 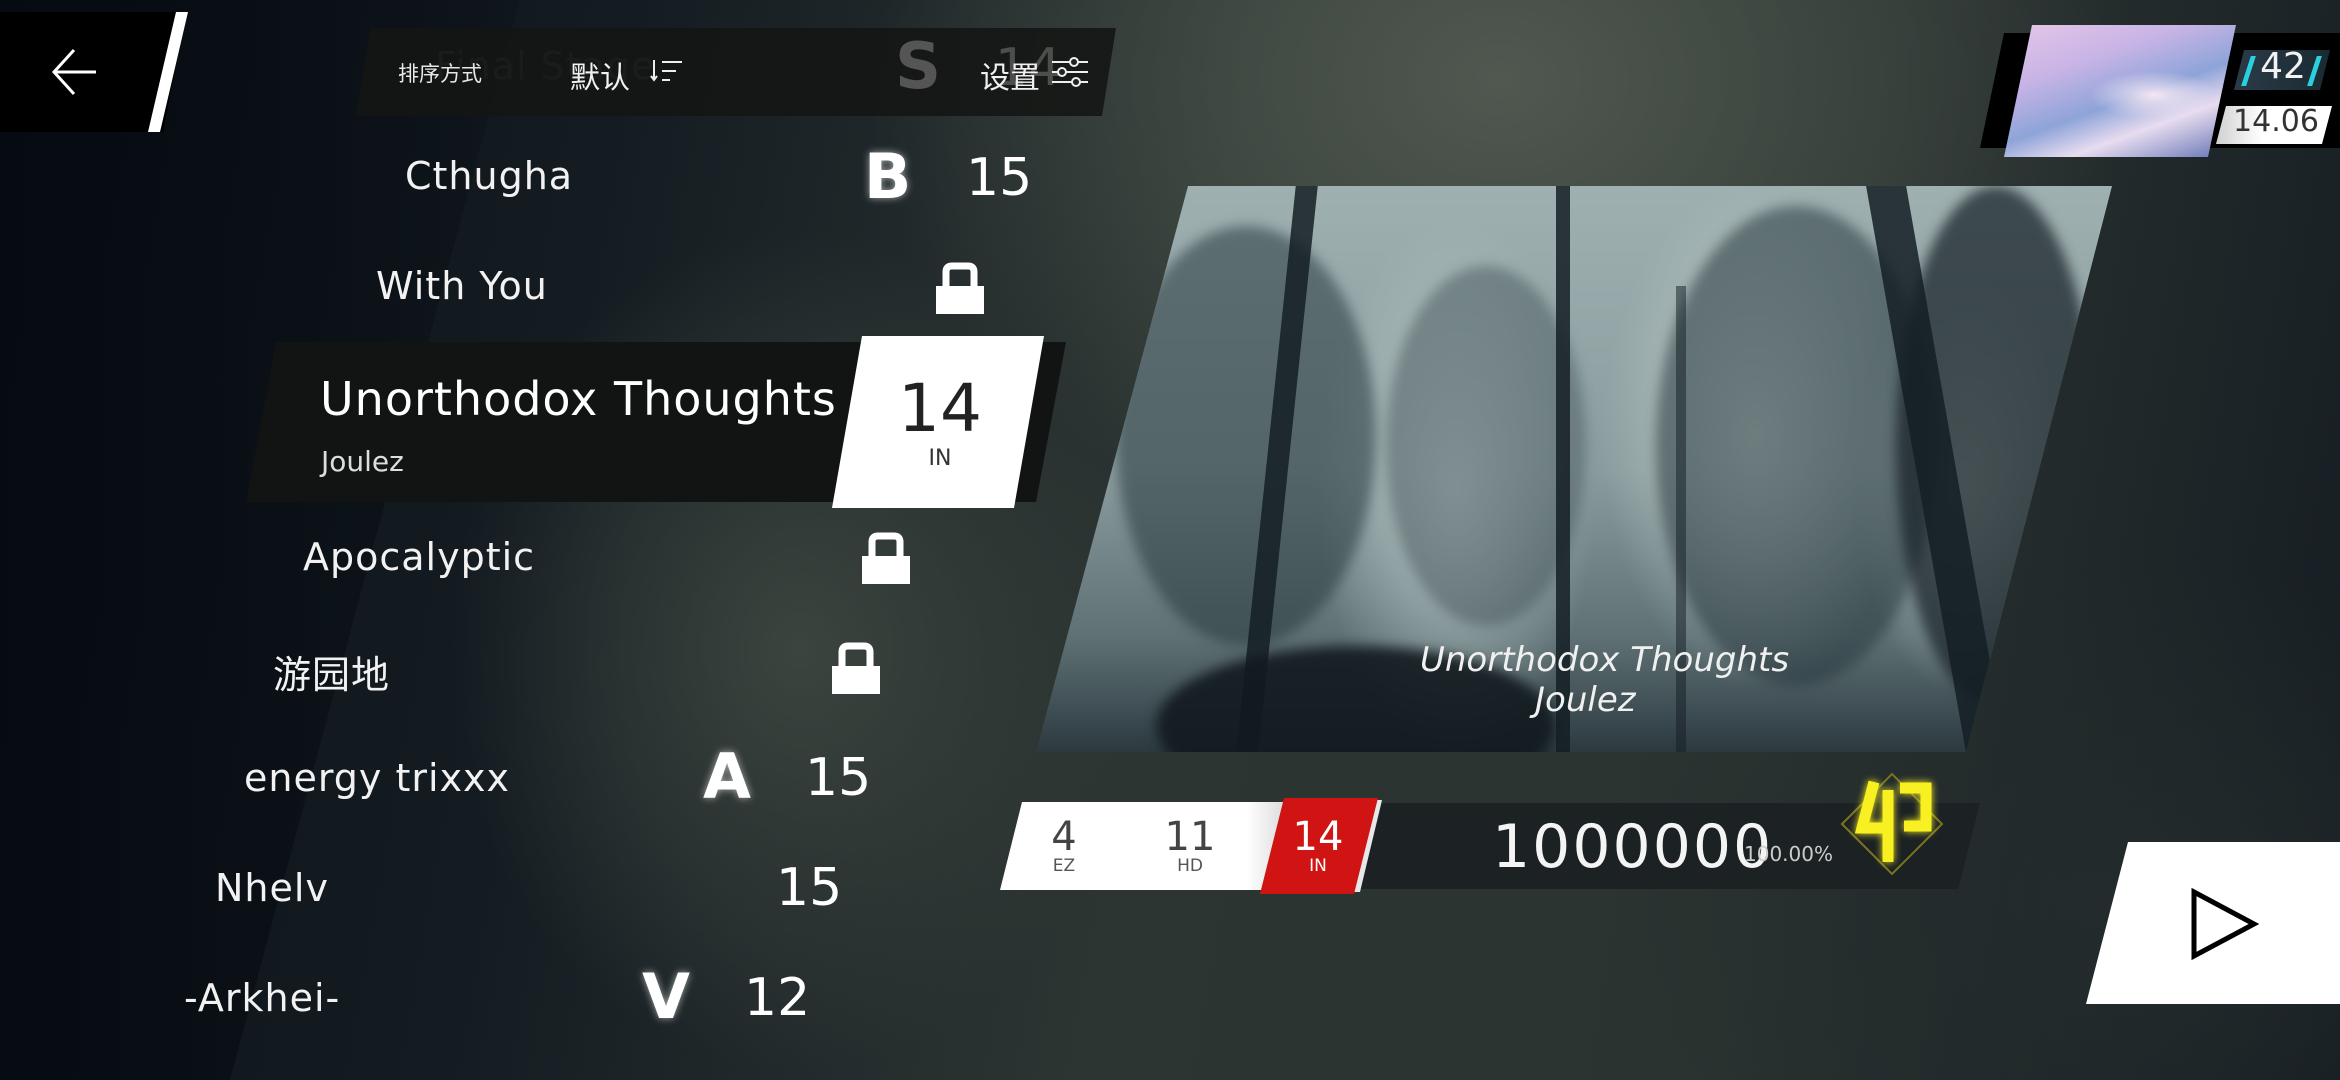 What do you see at coordinates (777, 998) in the screenshot?
I see `song-item-level: 12` at bounding box center [777, 998].